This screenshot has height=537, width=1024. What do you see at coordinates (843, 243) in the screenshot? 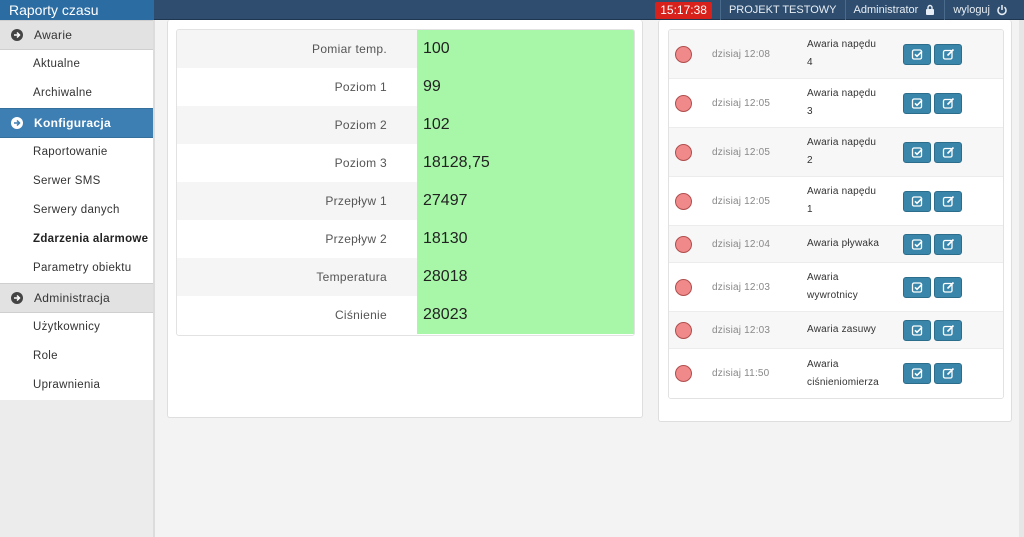
I see `alarm-name-line1: Awaria pływaka` at bounding box center [843, 243].